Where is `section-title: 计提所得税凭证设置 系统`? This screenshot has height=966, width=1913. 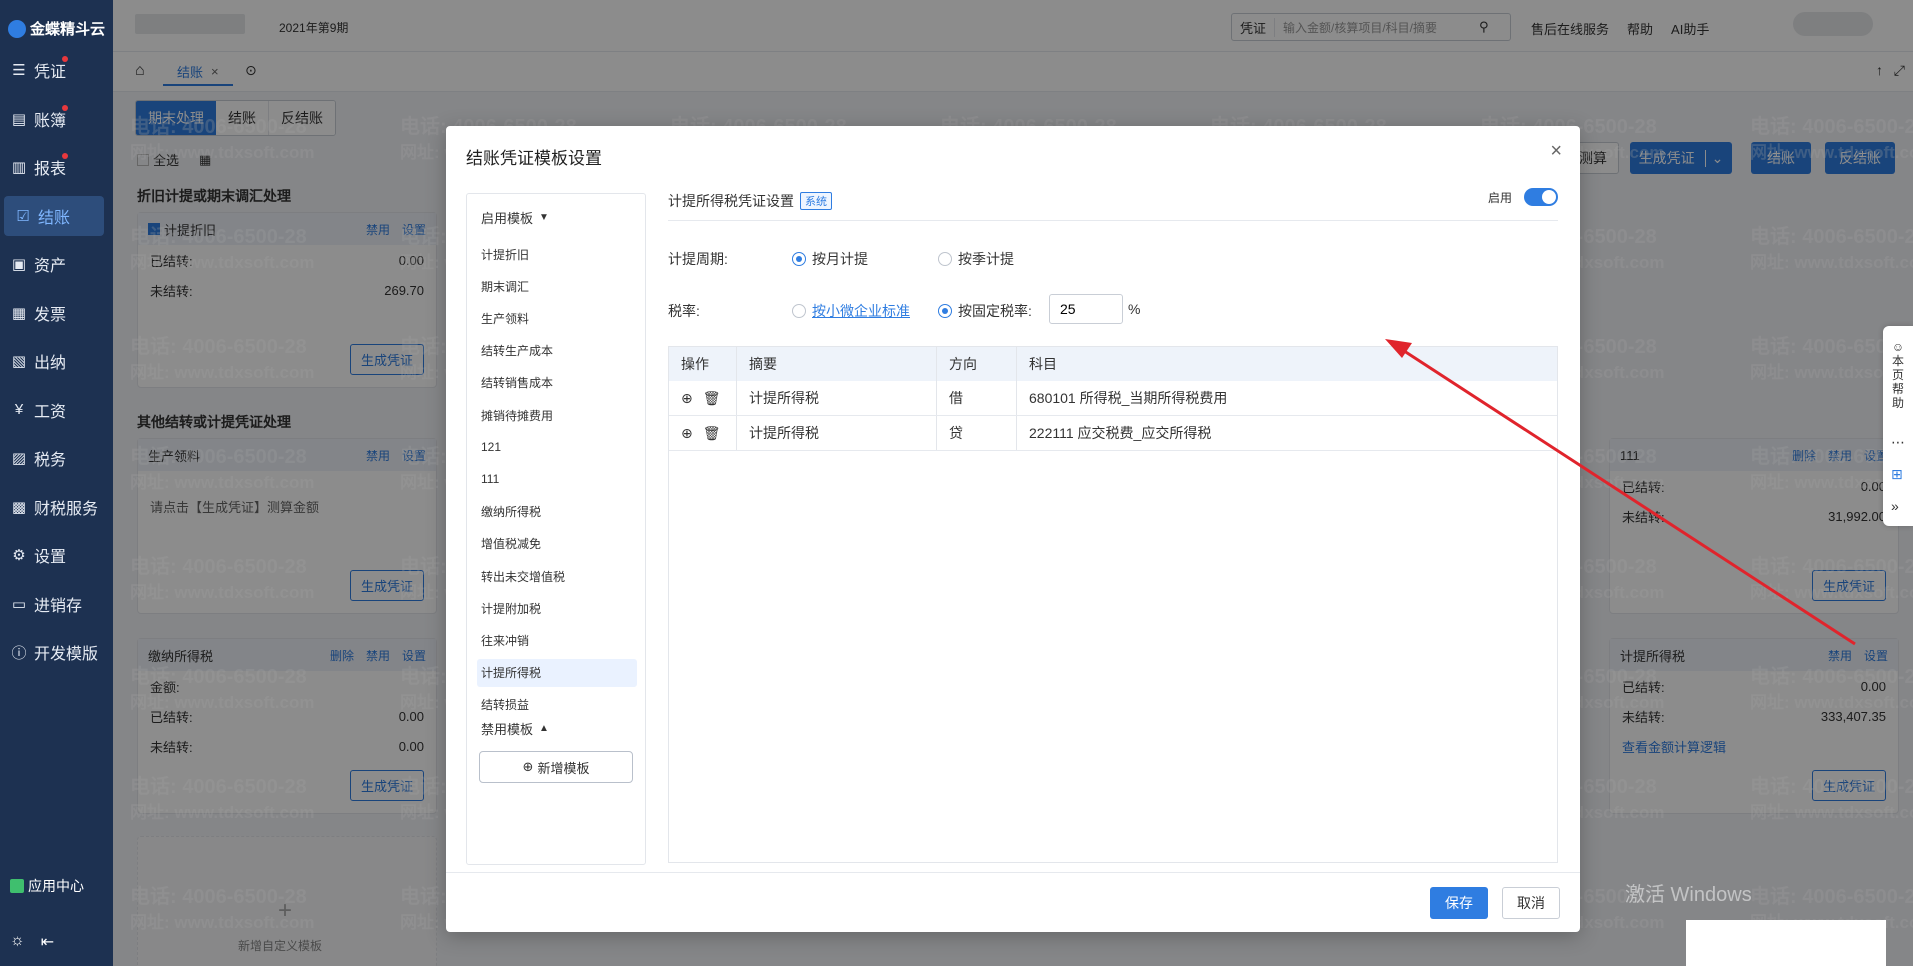 section-title: 计提所得税凭证设置 系统 is located at coordinates (750, 201).